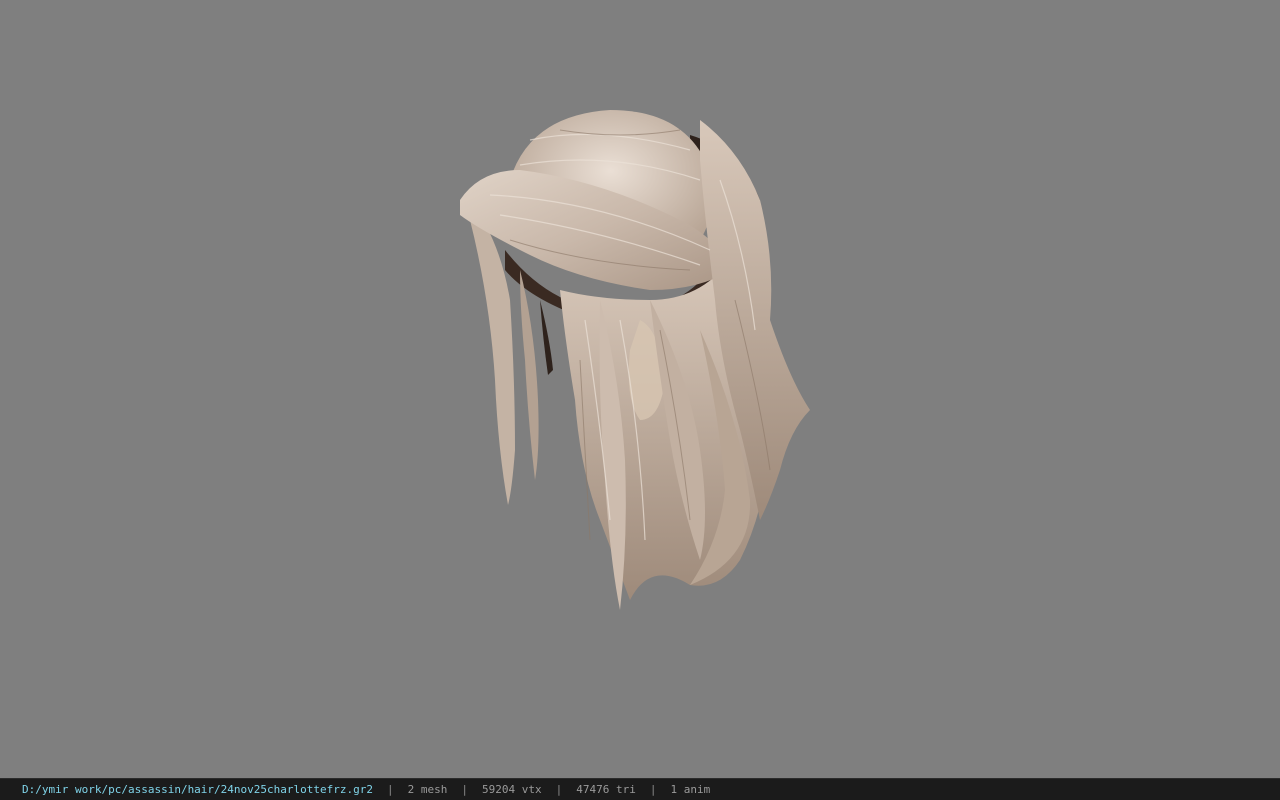  I want to click on triangle-count: 47476 tri, so click(606, 789).